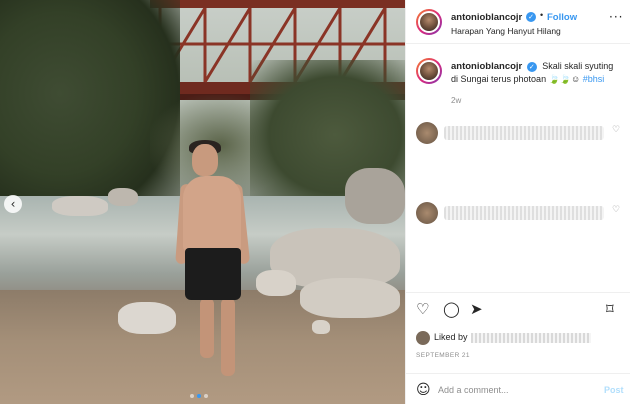 The image size is (630, 404). I want to click on comment-bubble-icon: ◯, so click(451, 309).